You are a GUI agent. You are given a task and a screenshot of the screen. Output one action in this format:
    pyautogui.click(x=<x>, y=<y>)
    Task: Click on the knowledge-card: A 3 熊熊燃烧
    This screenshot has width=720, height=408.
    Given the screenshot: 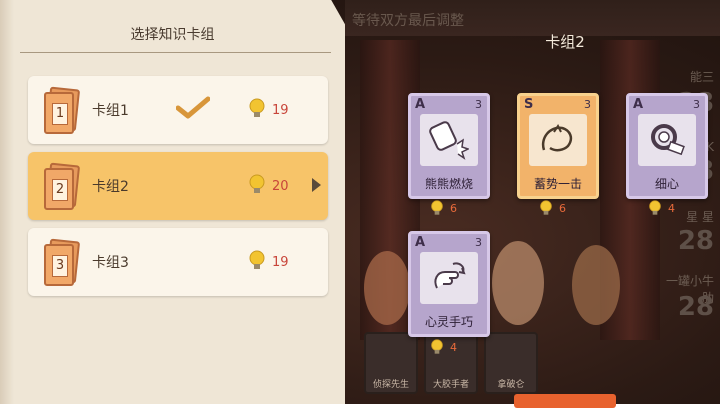 What is the action you would take?
    pyautogui.click(x=449, y=146)
    